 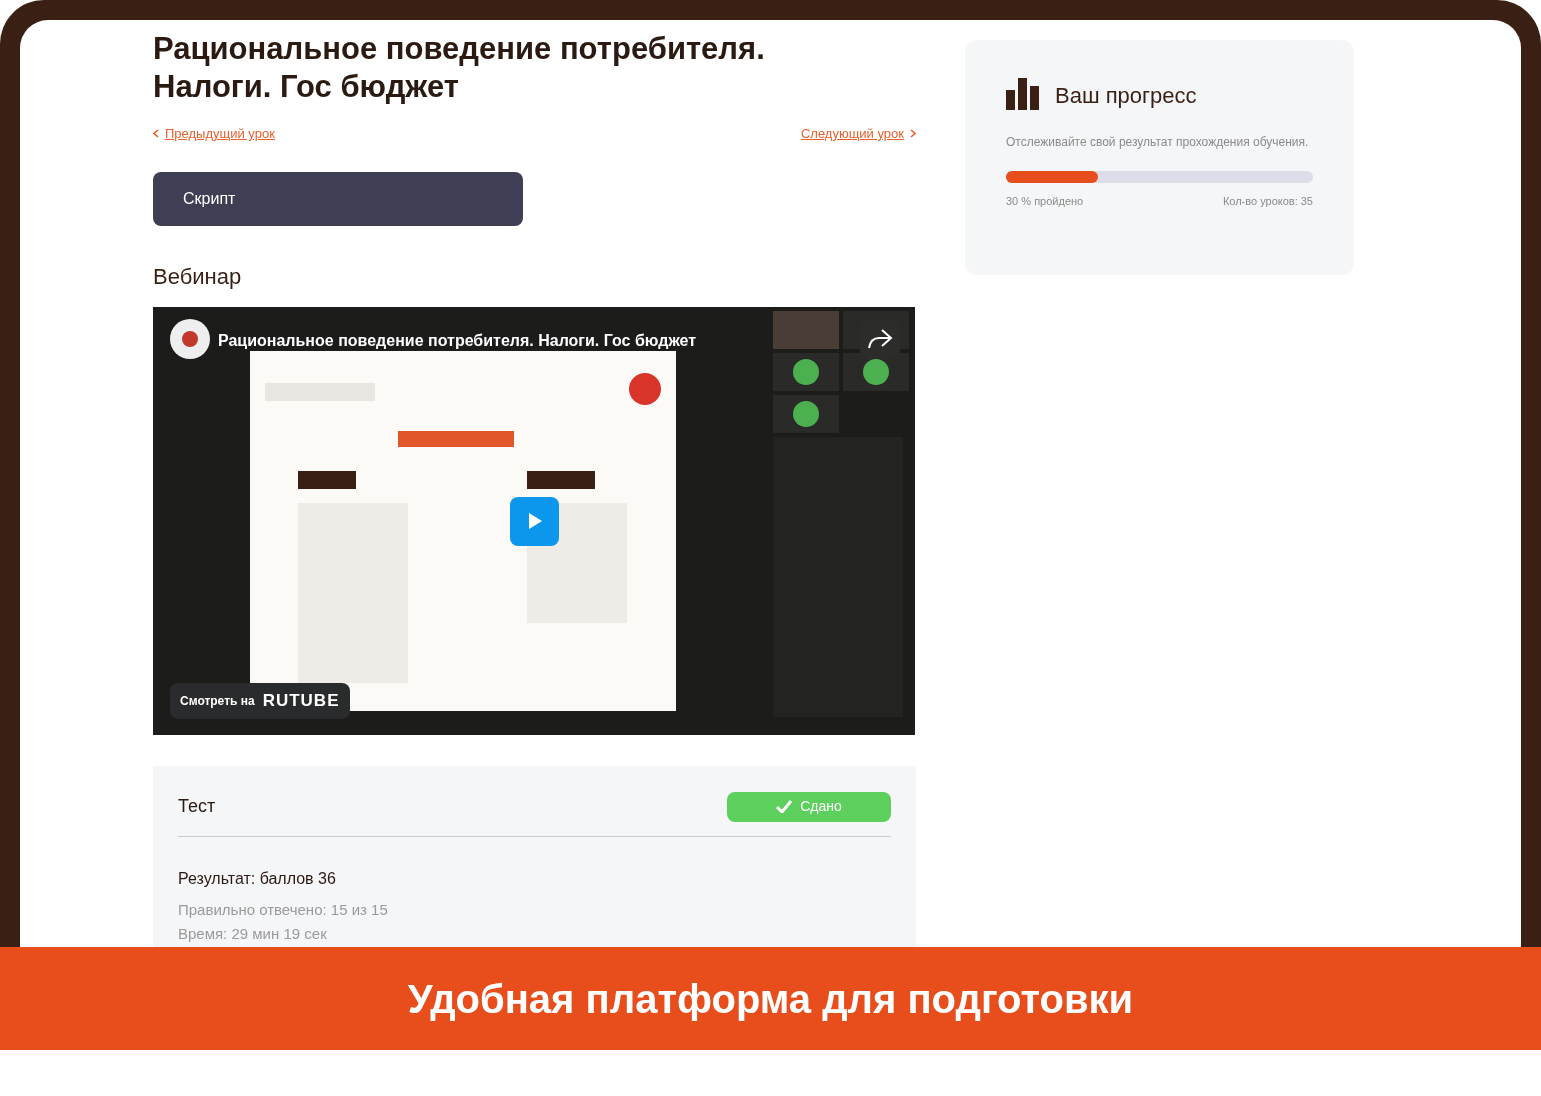 What do you see at coordinates (253, 934) in the screenshot?
I see `test-time: Время: 29 мин 19 сек` at bounding box center [253, 934].